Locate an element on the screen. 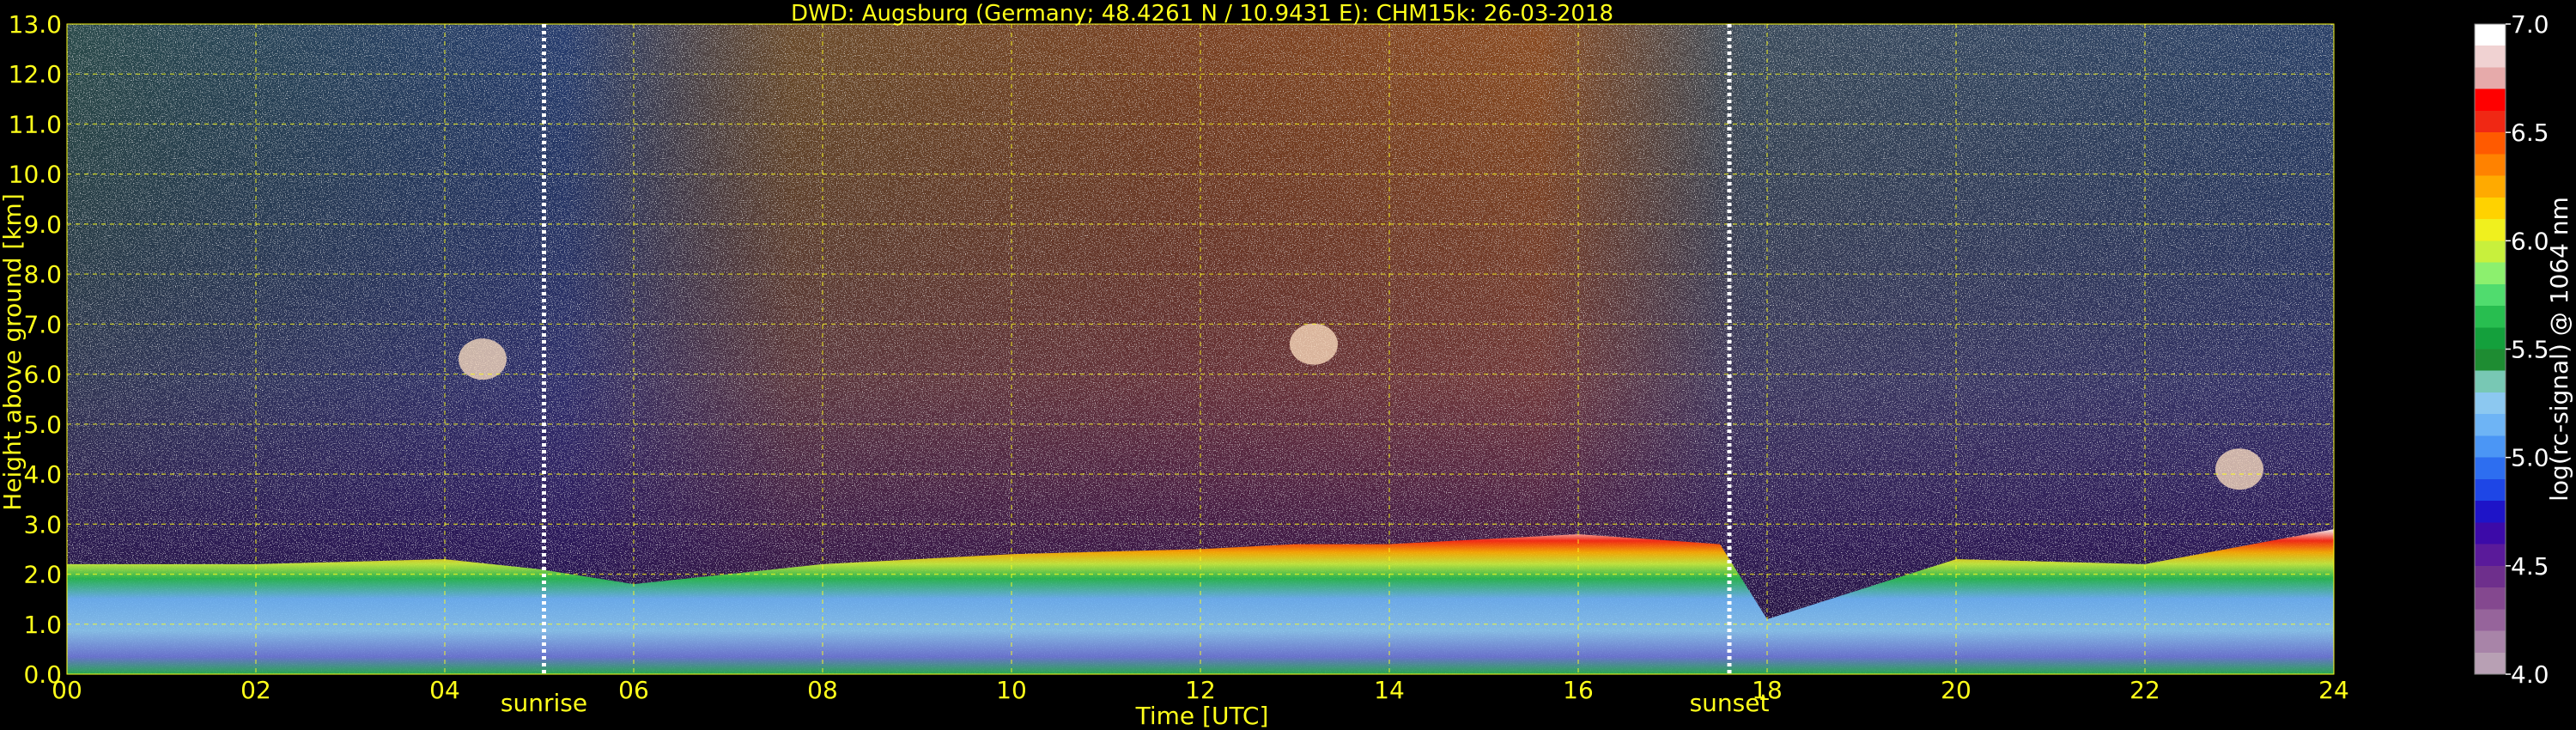 This screenshot has width=2576, height=730. y-tick-label: 5.0 is located at coordinates (42, 425).